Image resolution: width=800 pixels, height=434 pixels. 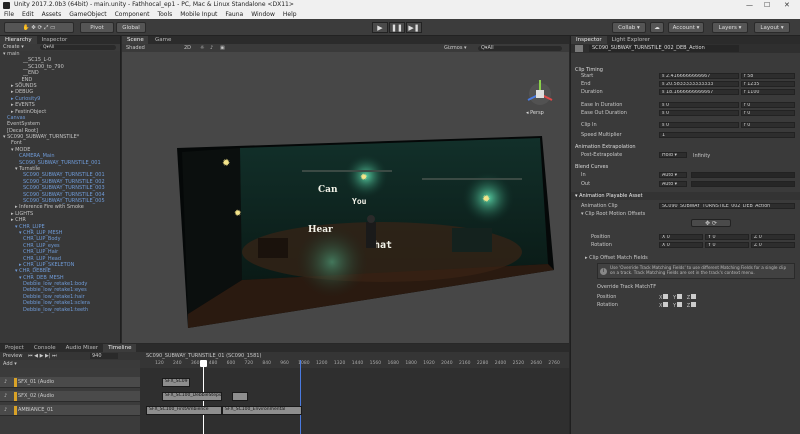 What do you see at coordinates (52, 28) in the screenshot?
I see `rect-tool-icon: ▭` at bounding box center [52, 28].